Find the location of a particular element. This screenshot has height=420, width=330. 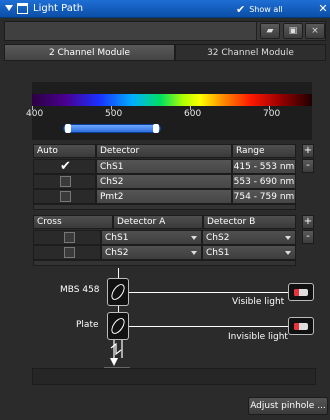

cross-row-2-detector-b: ChS1 is located at coordinates (249, 252).